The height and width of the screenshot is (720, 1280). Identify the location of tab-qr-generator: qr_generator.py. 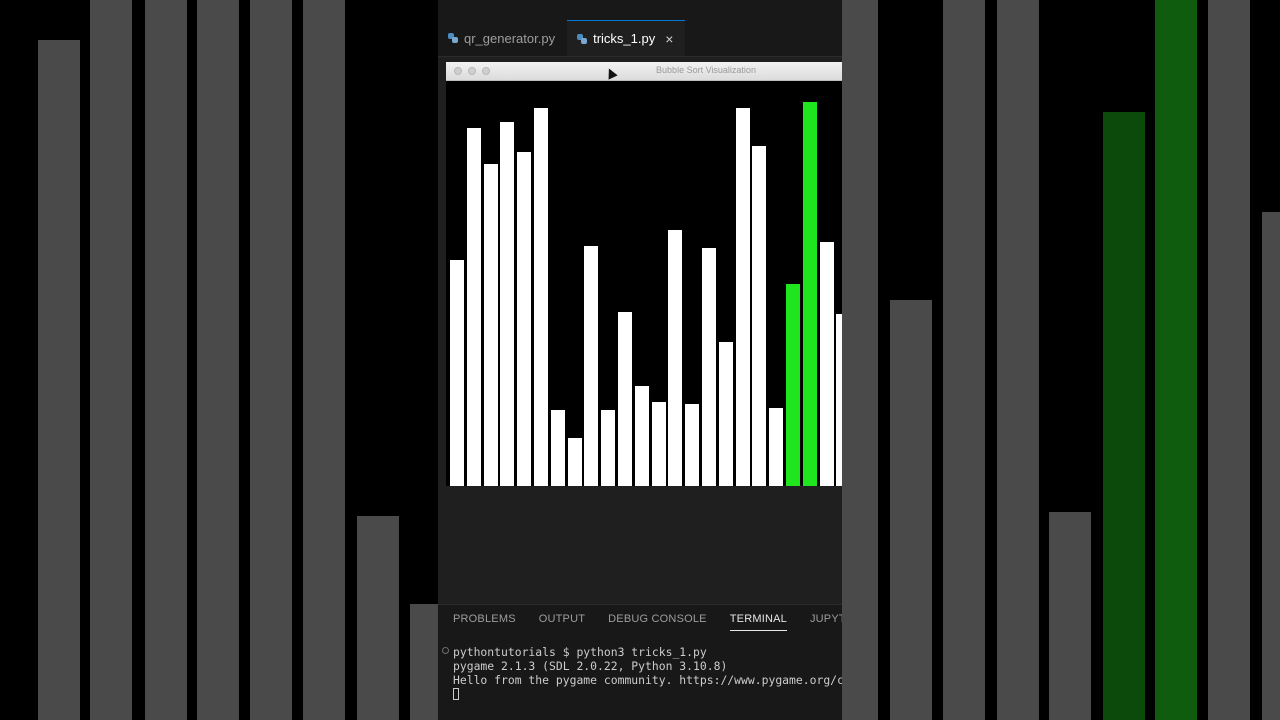
(502, 38).